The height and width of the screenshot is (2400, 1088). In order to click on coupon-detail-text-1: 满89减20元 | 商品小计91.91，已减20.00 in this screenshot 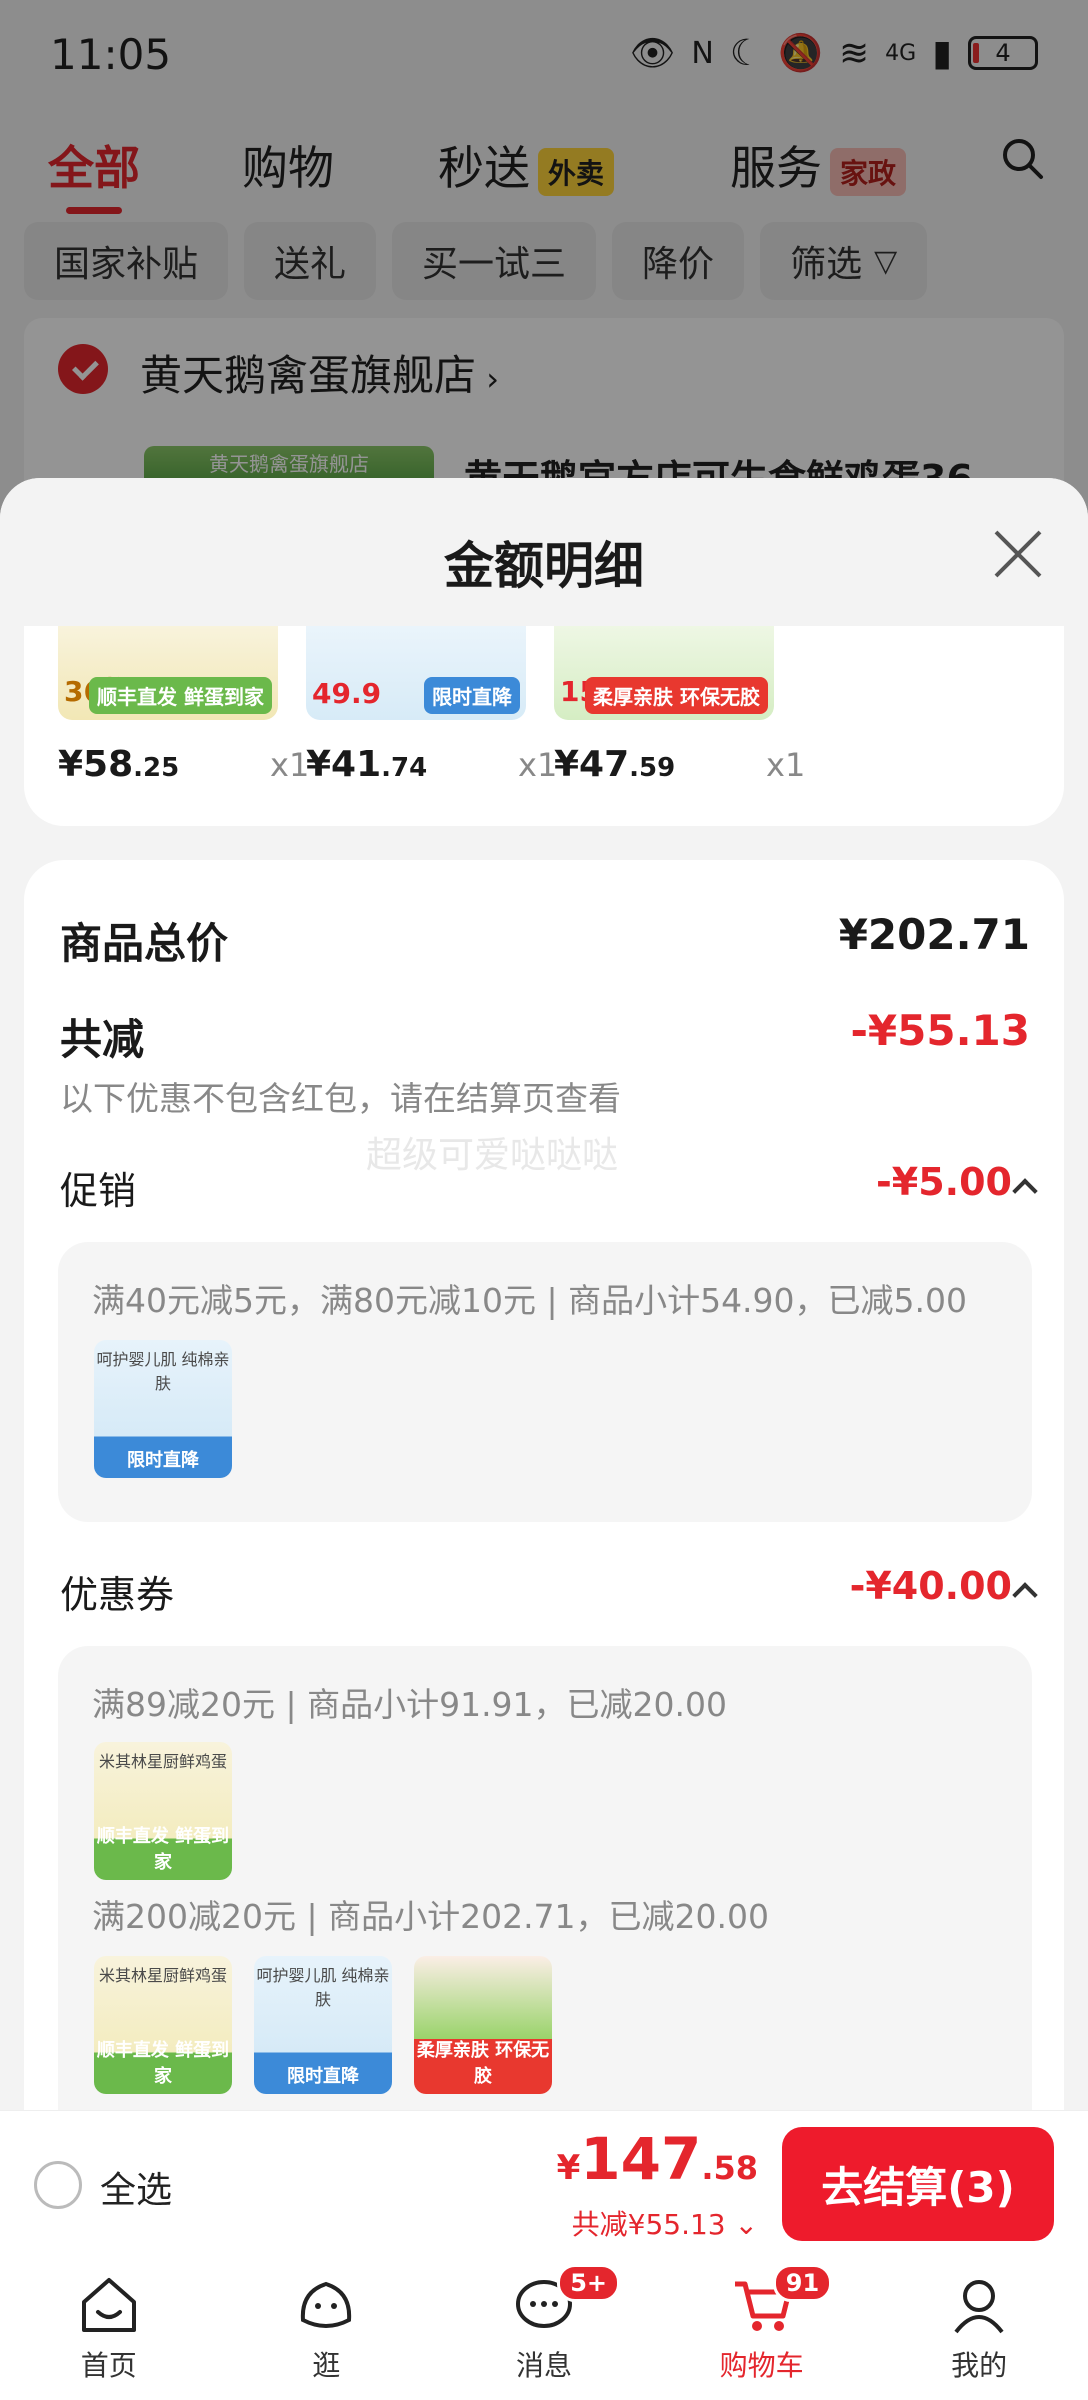, I will do `click(410, 1704)`.